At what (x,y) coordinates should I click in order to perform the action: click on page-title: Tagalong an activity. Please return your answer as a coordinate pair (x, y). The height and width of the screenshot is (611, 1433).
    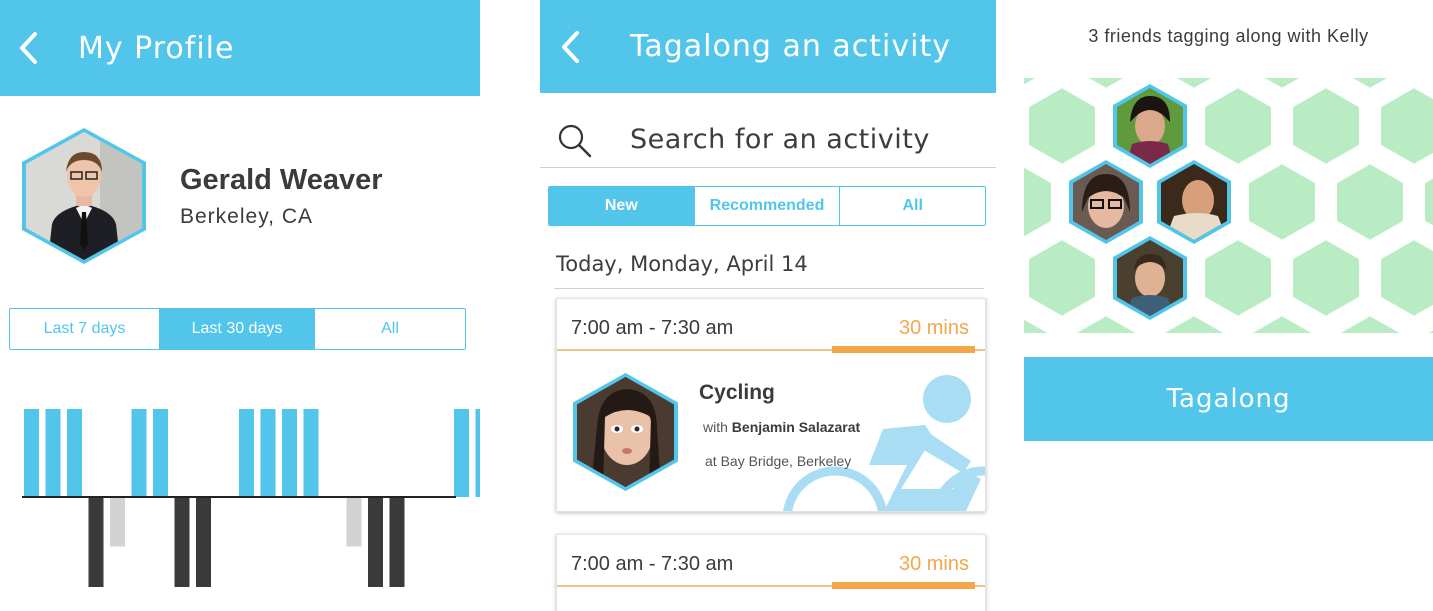
    Looking at the image, I should click on (790, 46).